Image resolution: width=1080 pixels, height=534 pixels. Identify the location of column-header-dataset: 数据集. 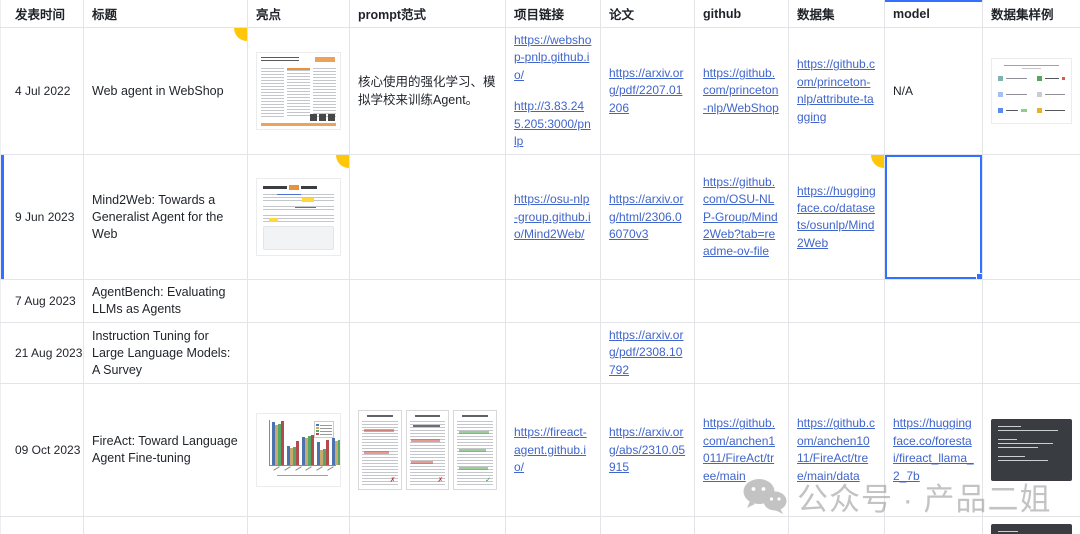
(836, 14).